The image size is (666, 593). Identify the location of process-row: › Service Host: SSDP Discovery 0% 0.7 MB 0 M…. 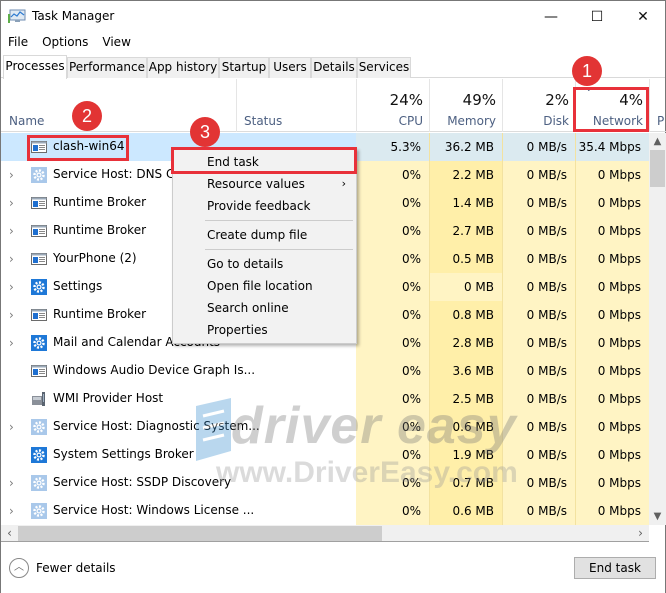
(325, 483).